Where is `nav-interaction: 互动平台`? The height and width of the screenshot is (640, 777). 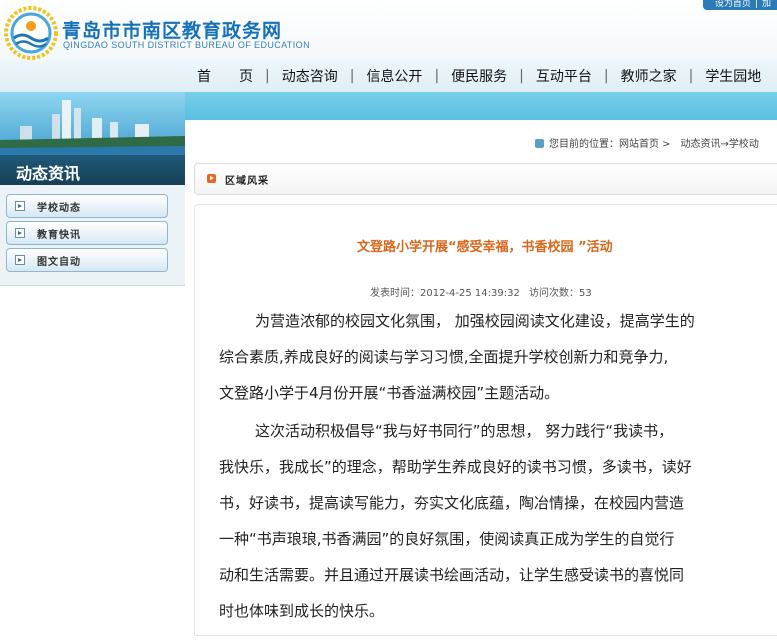 nav-interaction: 互动平台 is located at coordinates (564, 76).